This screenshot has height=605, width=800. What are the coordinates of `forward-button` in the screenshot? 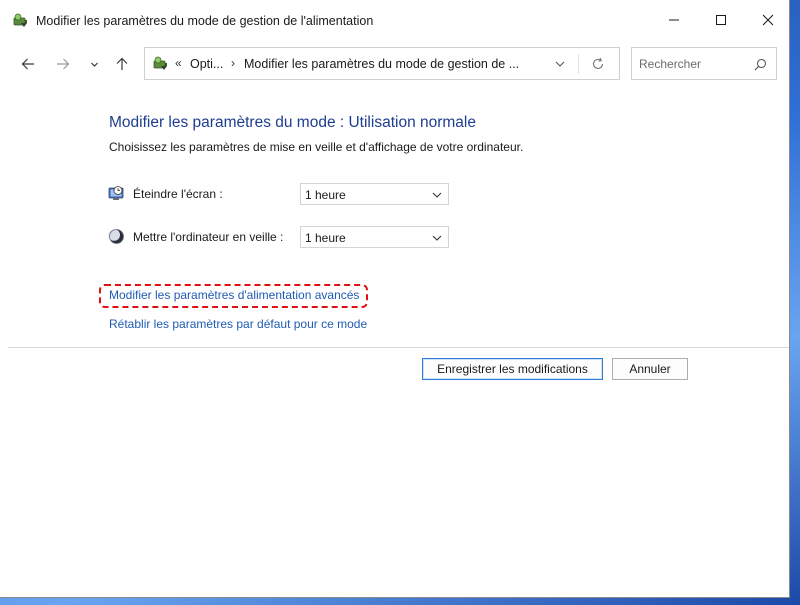 It's located at (63, 64).